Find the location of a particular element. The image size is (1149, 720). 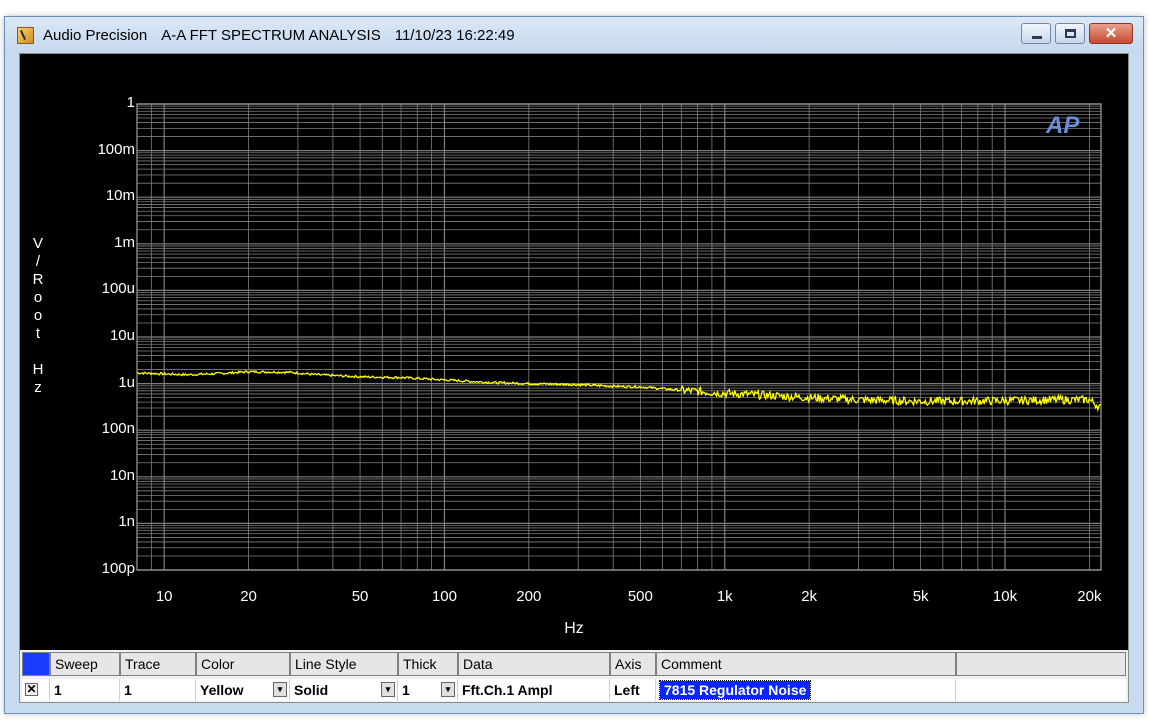

cell-axis: Left is located at coordinates (633, 690).